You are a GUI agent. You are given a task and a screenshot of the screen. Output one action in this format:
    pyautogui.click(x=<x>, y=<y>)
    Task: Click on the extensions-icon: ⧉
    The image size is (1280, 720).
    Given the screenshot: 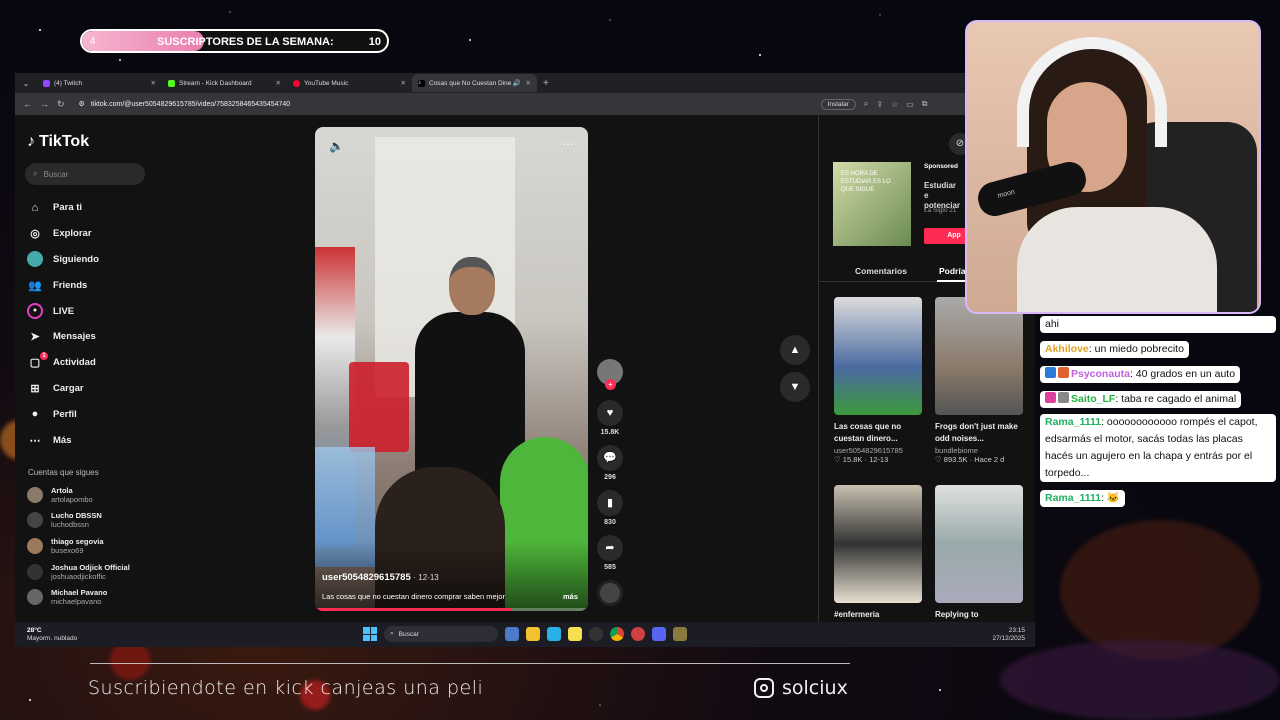 What is the action you would take?
    pyautogui.click(x=925, y=104)
    